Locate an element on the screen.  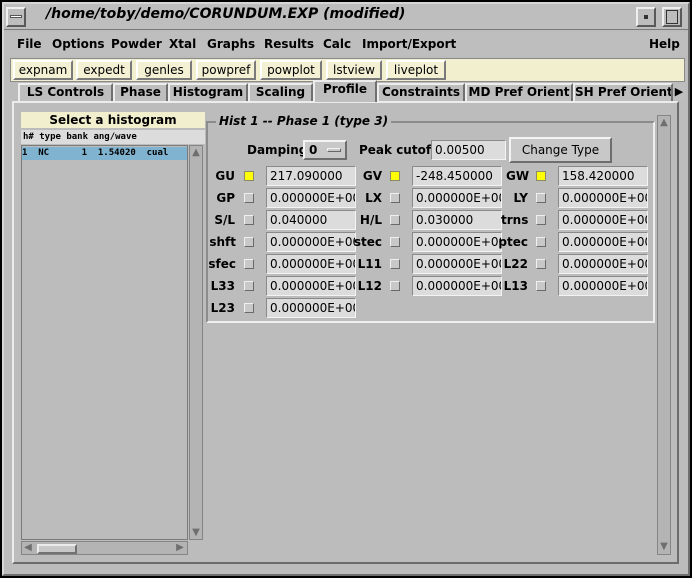
param-label-ptec: ptec is located at coordinates (513, 242).